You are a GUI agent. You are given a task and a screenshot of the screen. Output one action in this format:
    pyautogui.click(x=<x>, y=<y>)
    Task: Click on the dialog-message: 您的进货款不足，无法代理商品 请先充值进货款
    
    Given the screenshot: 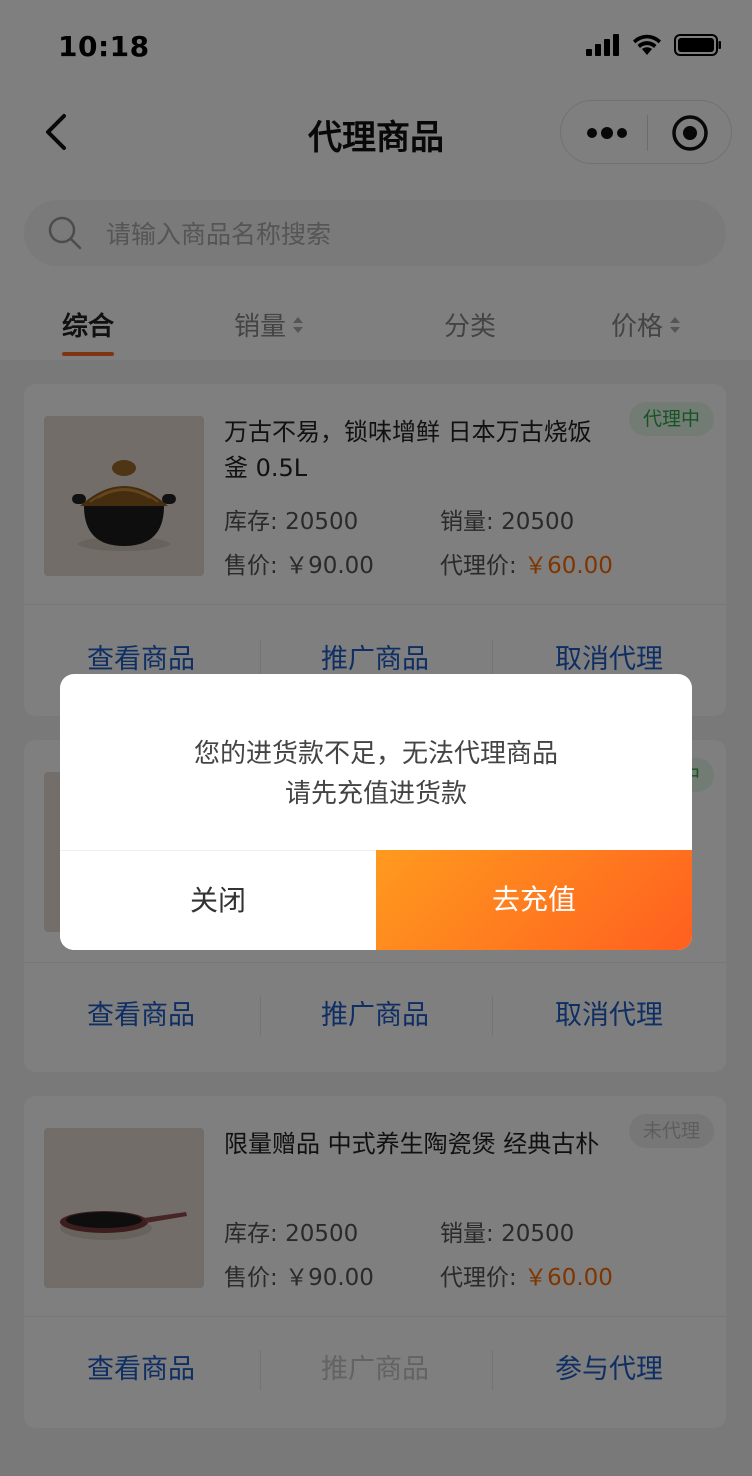 What is the action you would take?
    pyautogui.click(x=376, y=774)
    